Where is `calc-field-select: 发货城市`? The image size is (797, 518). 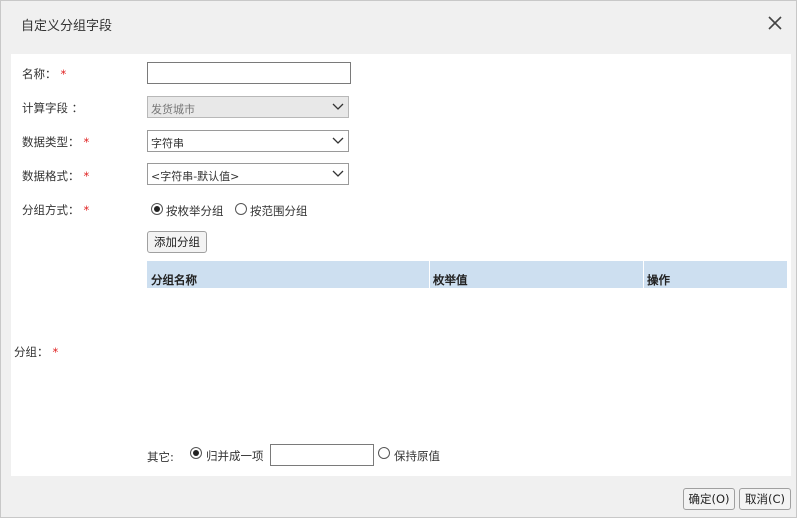
calc-field-select: 发货城市 is located at coordinates (248, 107).